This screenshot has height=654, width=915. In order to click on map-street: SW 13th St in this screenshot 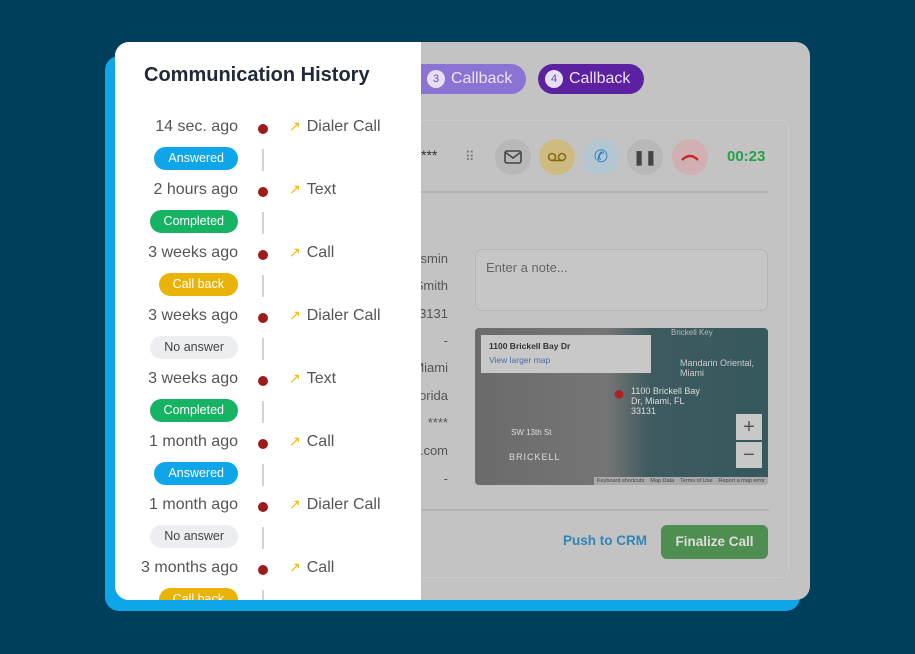, I will do `click(531, 432)`.